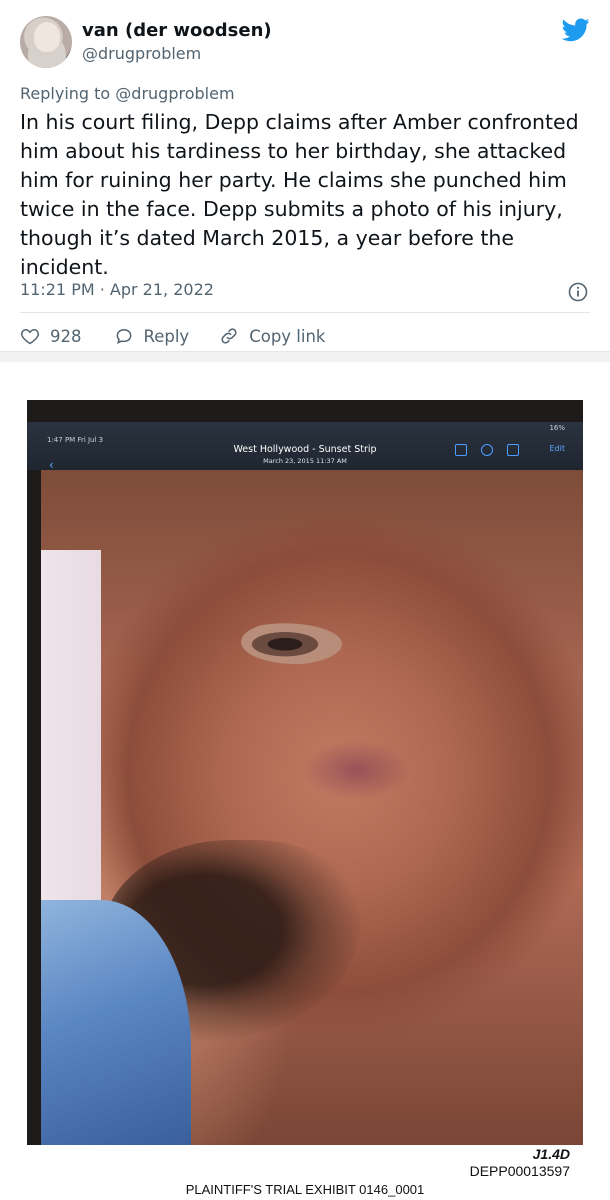 The width and height of the screenshot is (610, 1200). What do you see at coordinates (66, 336) in the screenshot?
I see `like-count: 928` at bounding box center [66, 336].